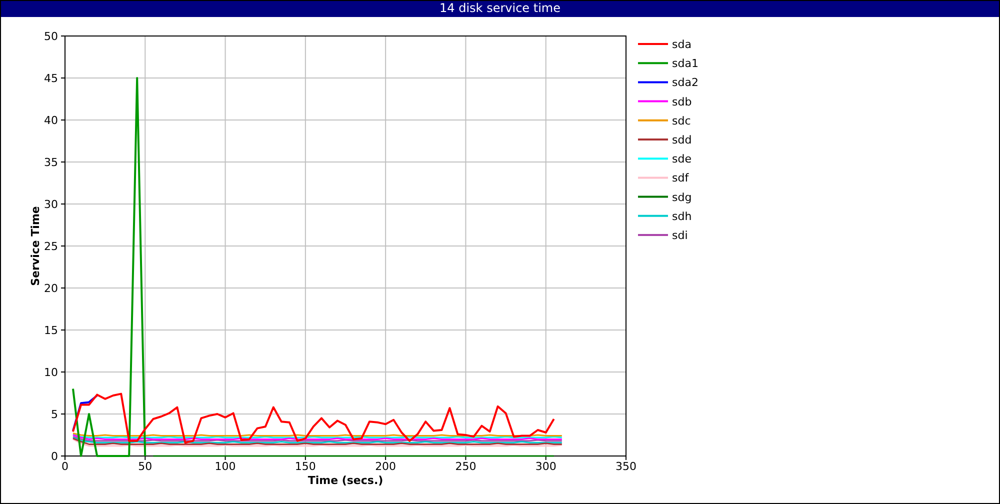 Image resolution: width=1000 pixels, height=504 pixels. Describe the element at coordinates (682, 140) in the screenshot. I see `legend-label: sdd` at that location.